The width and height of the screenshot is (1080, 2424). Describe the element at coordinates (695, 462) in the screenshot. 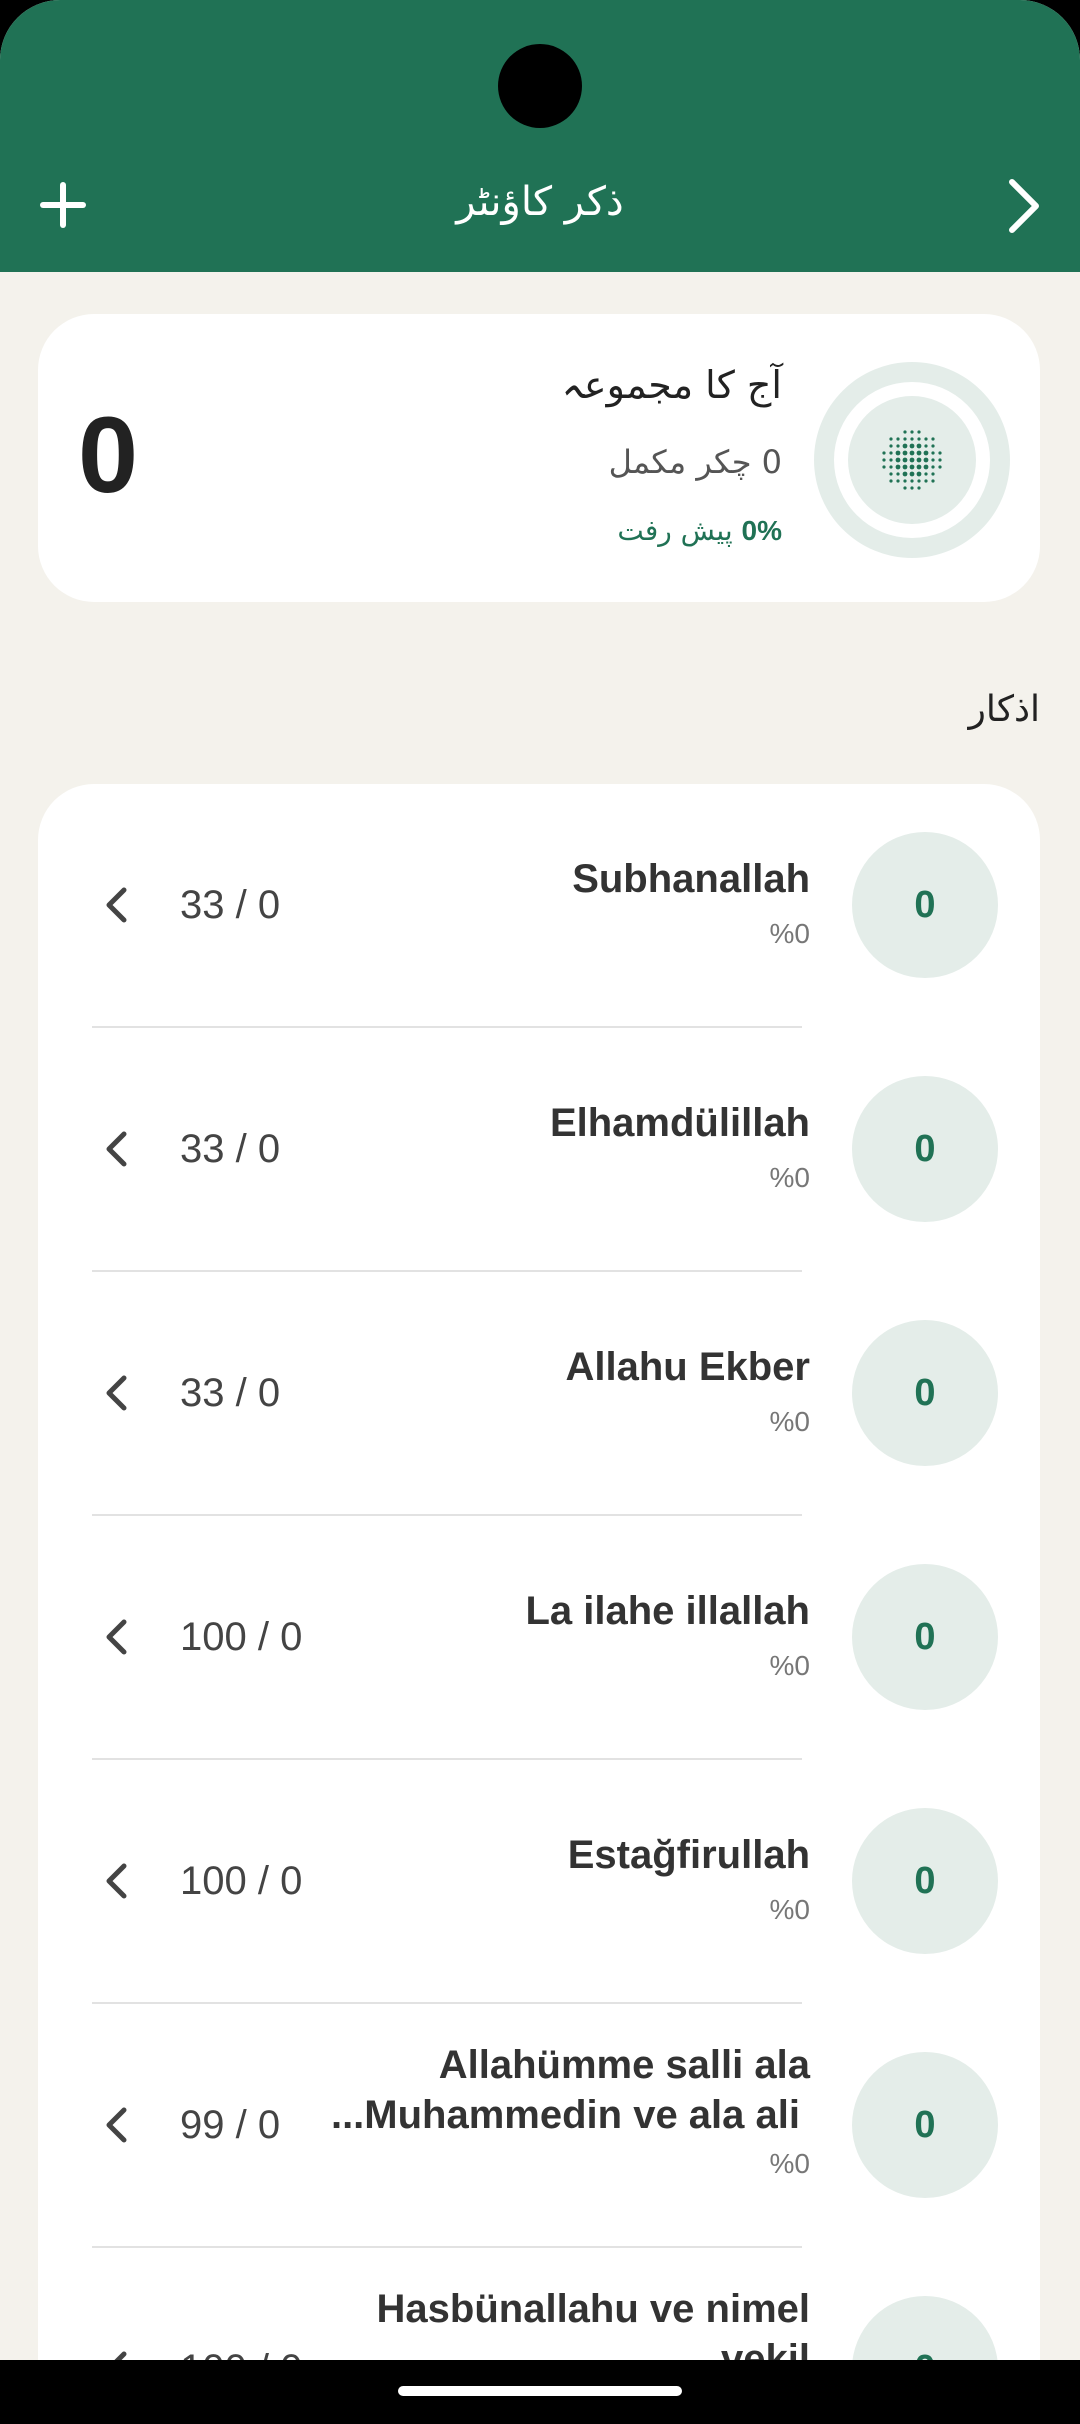

I see `cycles-completed: 0 چکر مکمل` at that location.